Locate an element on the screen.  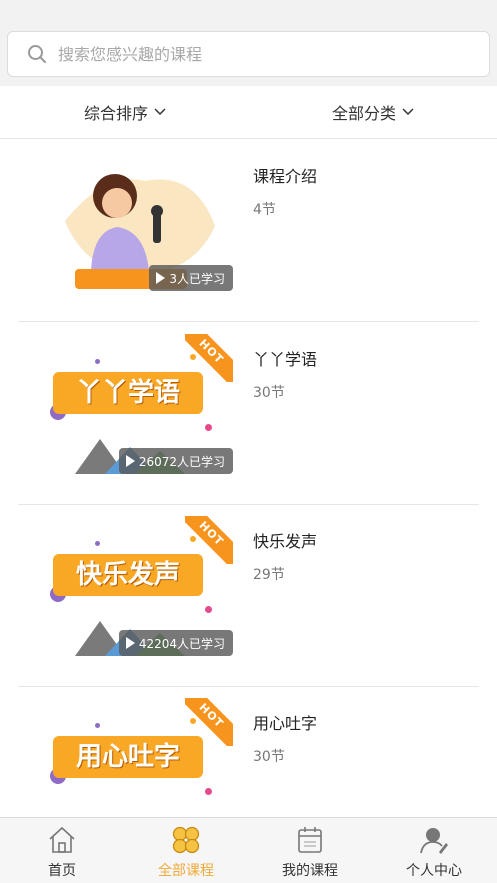
tab-label: 个人中心 is located at coordinates (434, 871).